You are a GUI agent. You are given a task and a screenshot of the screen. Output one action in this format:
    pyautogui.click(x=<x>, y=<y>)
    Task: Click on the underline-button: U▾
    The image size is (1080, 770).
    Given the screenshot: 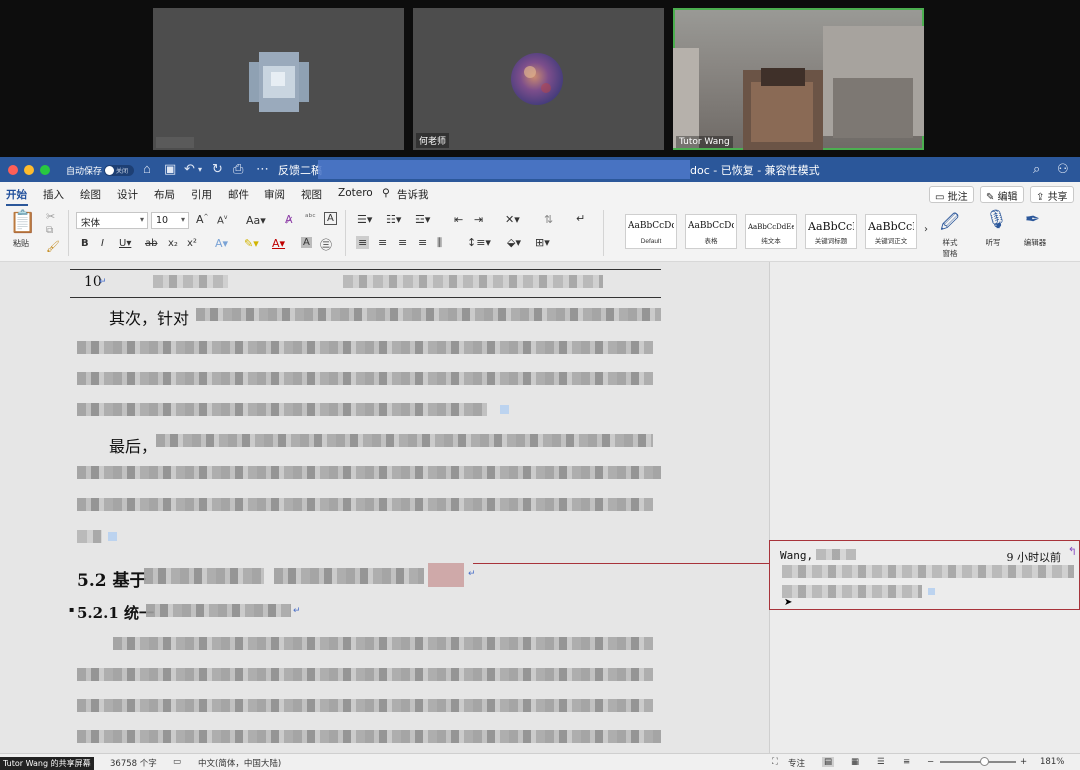 What is the action you would take?
    pyautogui.click(x=125, y=243)
    